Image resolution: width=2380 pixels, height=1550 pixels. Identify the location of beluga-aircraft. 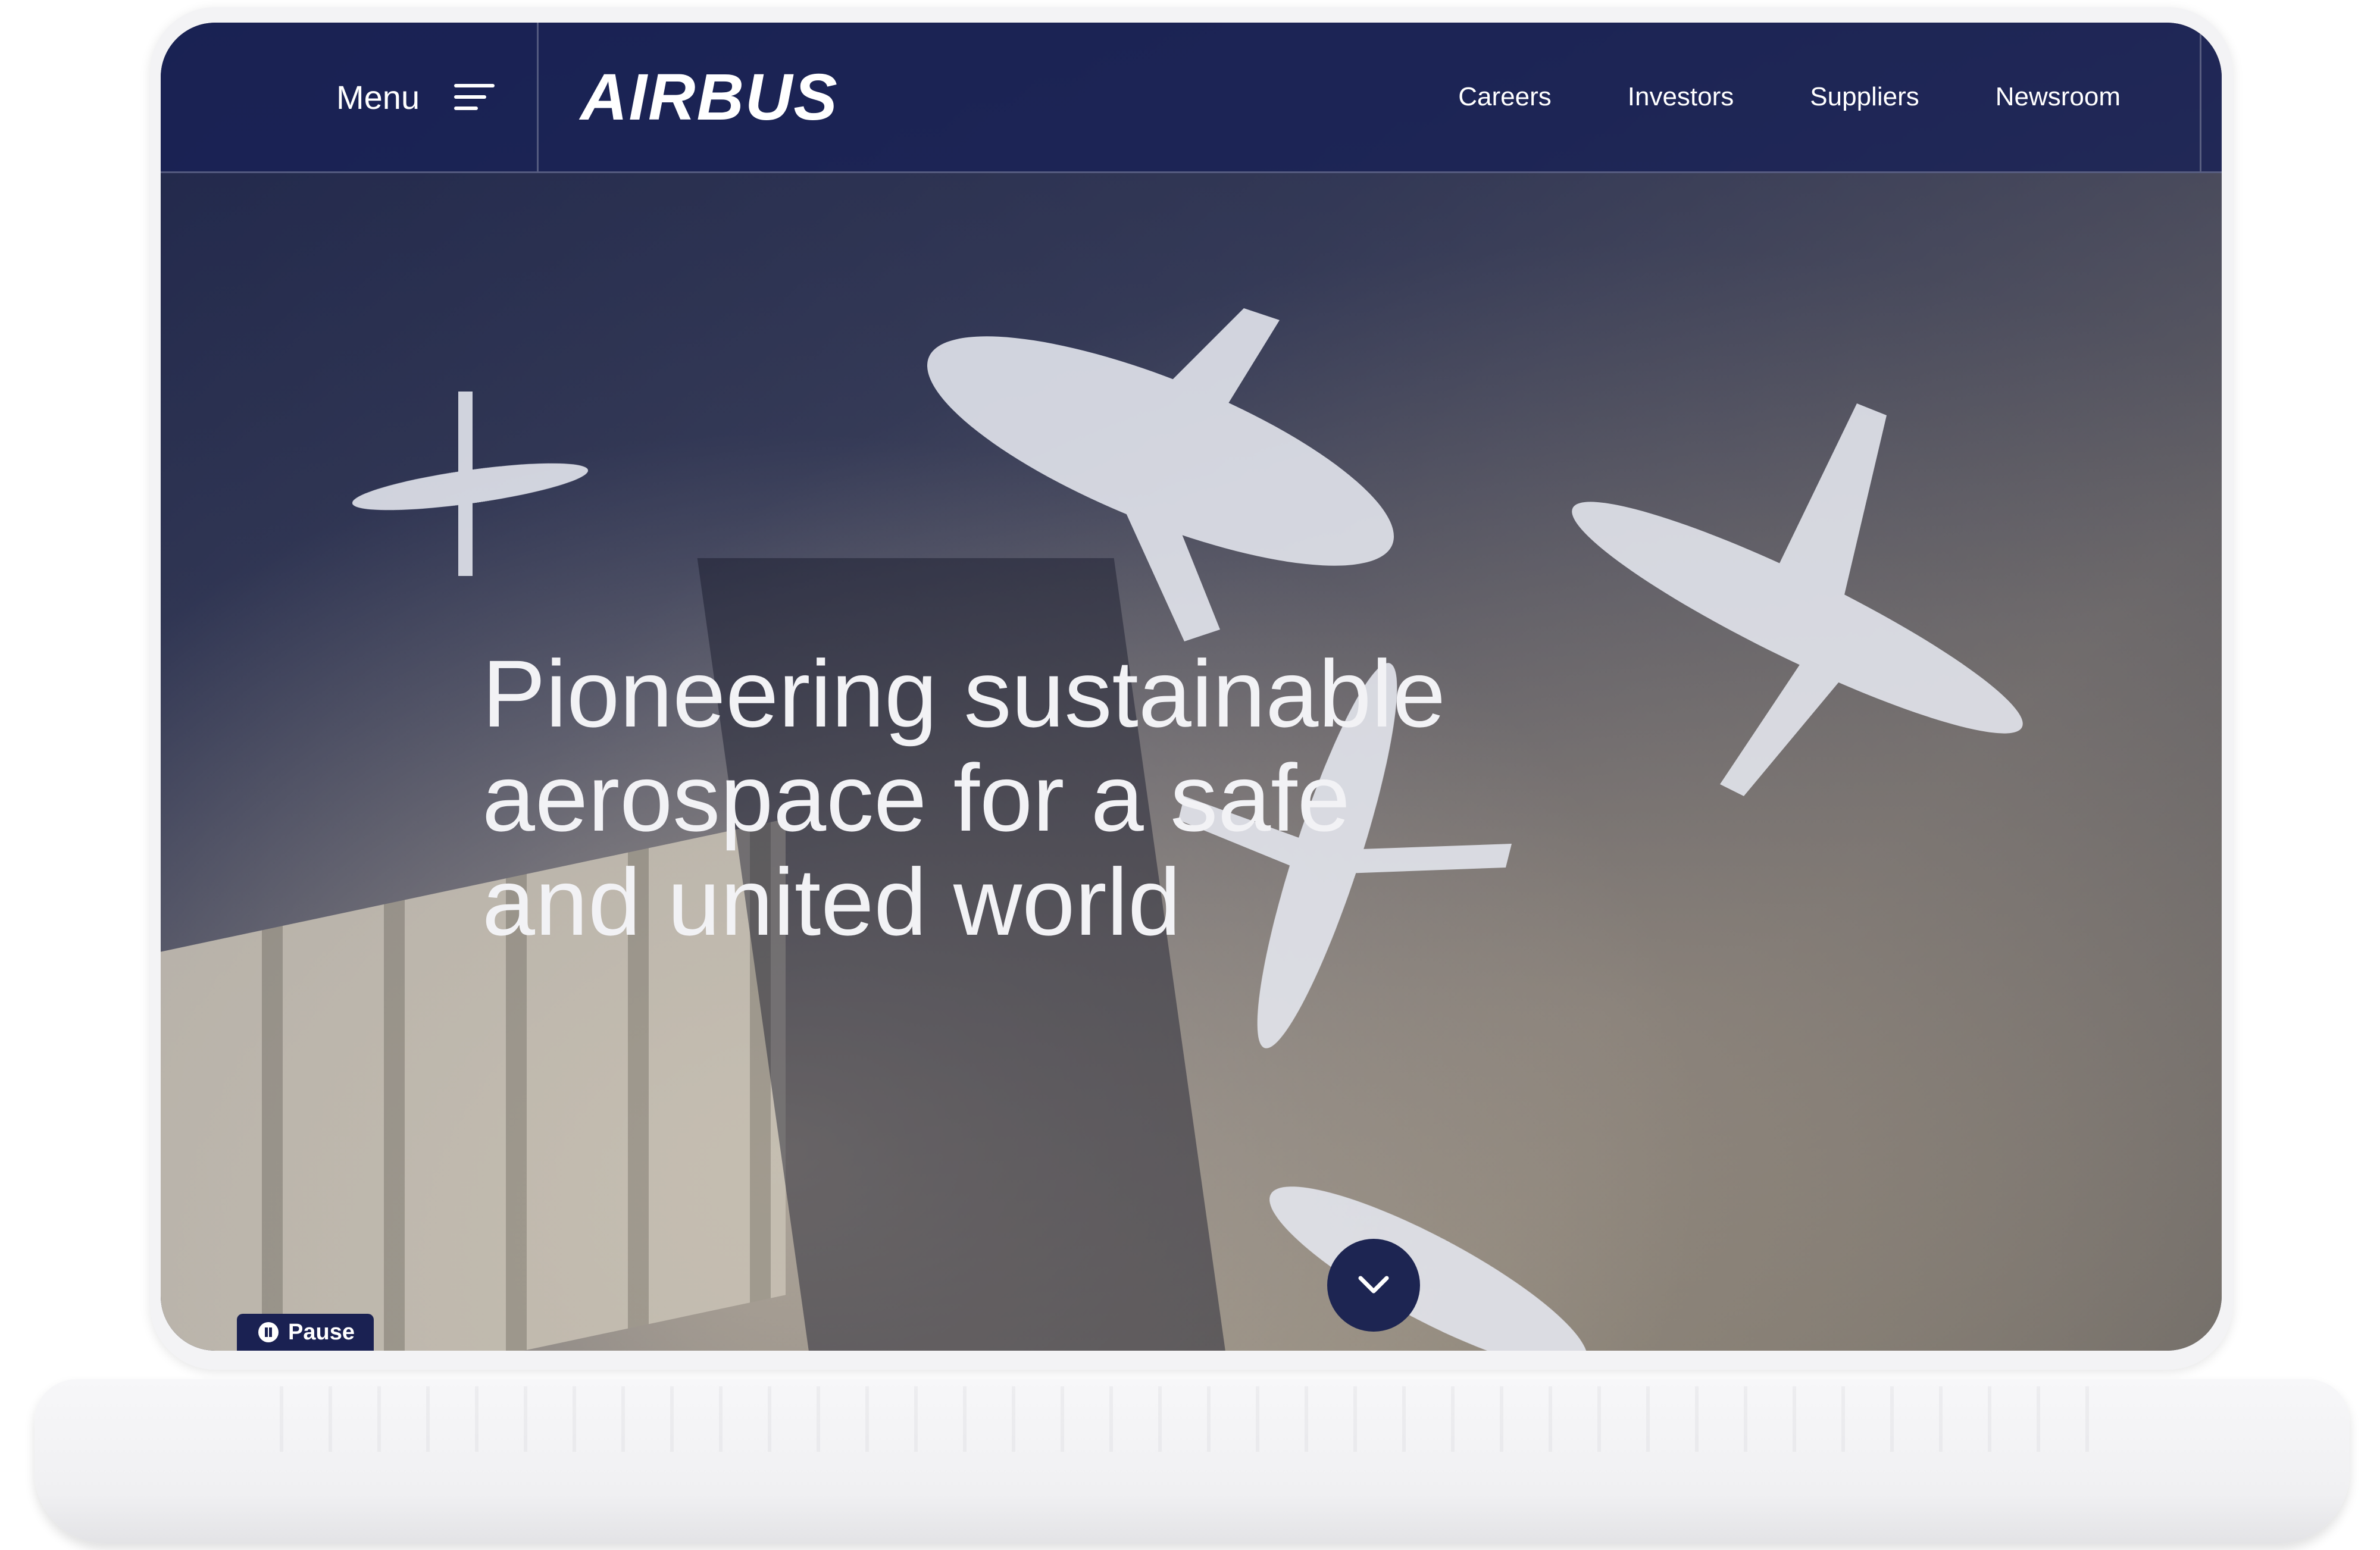
(1160, 474).